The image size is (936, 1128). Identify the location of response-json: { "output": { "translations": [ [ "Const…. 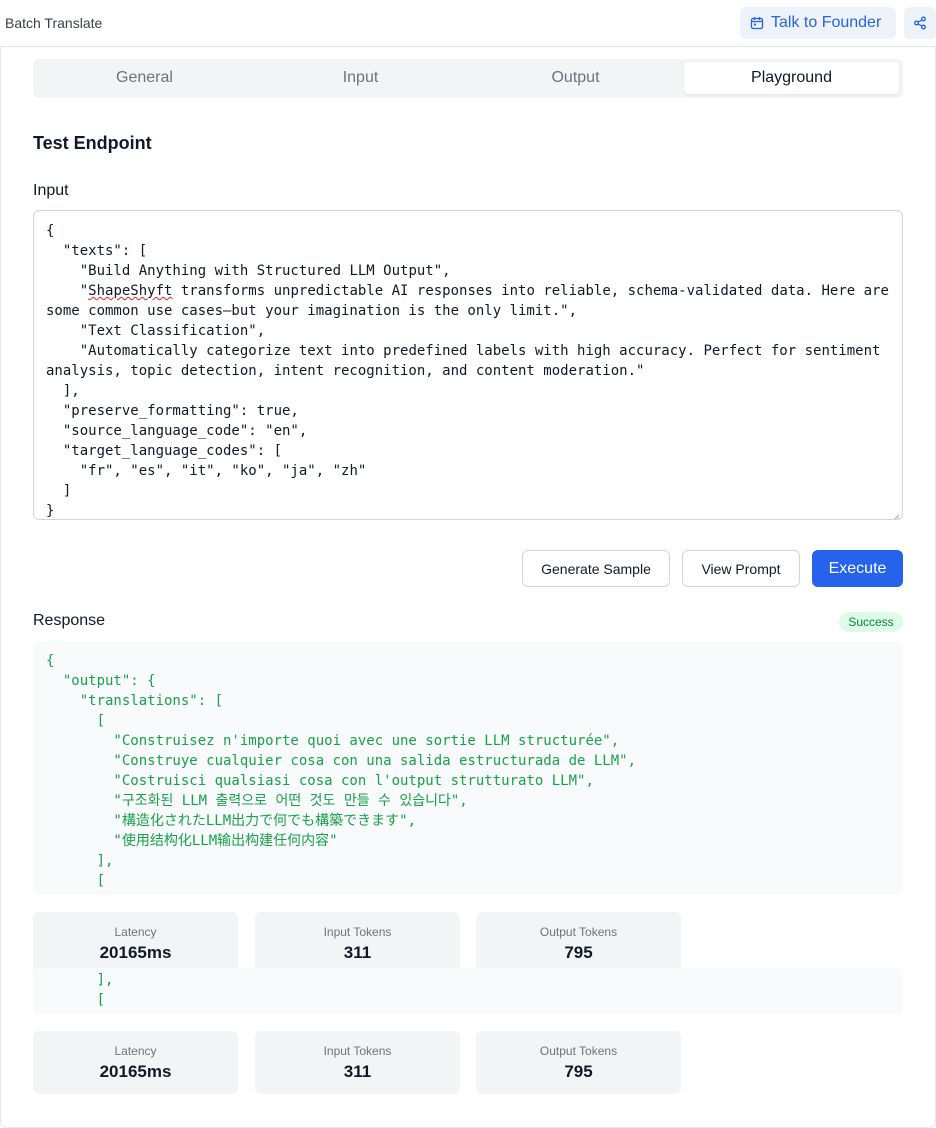
(341, 771).